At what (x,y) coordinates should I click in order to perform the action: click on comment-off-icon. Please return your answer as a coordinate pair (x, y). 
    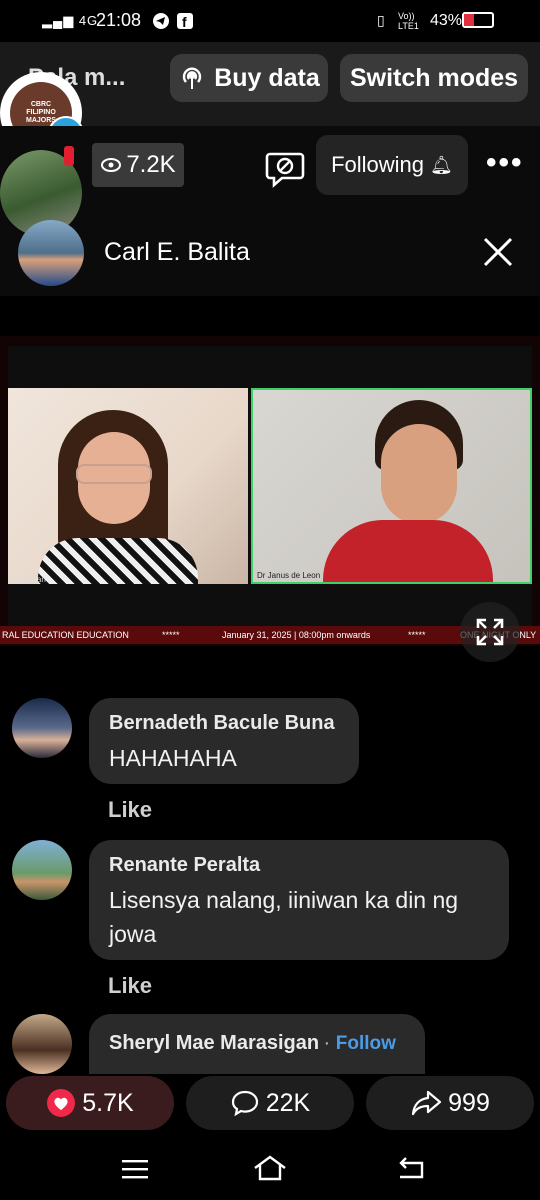
    Looking at the image, I should click on (285, 167).